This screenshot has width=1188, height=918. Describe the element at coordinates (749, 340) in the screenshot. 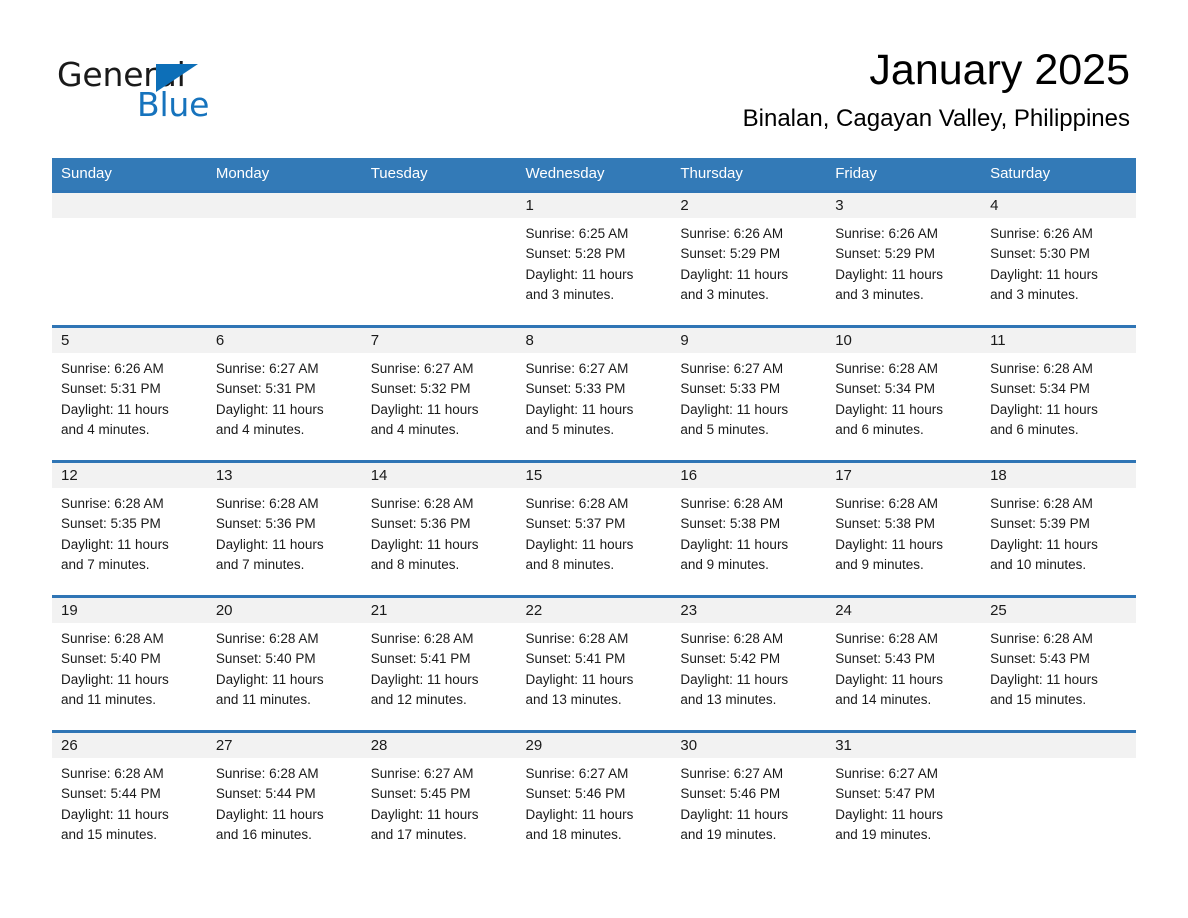

I see `day-number: 9` at that location.